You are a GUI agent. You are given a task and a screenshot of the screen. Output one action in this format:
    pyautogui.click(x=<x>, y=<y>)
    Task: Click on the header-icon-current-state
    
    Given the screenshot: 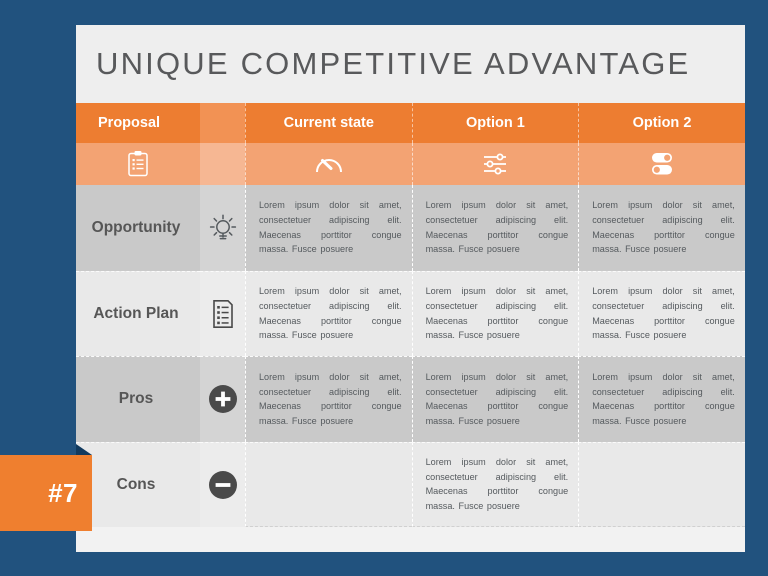 What is the action you would take?
    pyautogui.click(x=328, y=164)
    